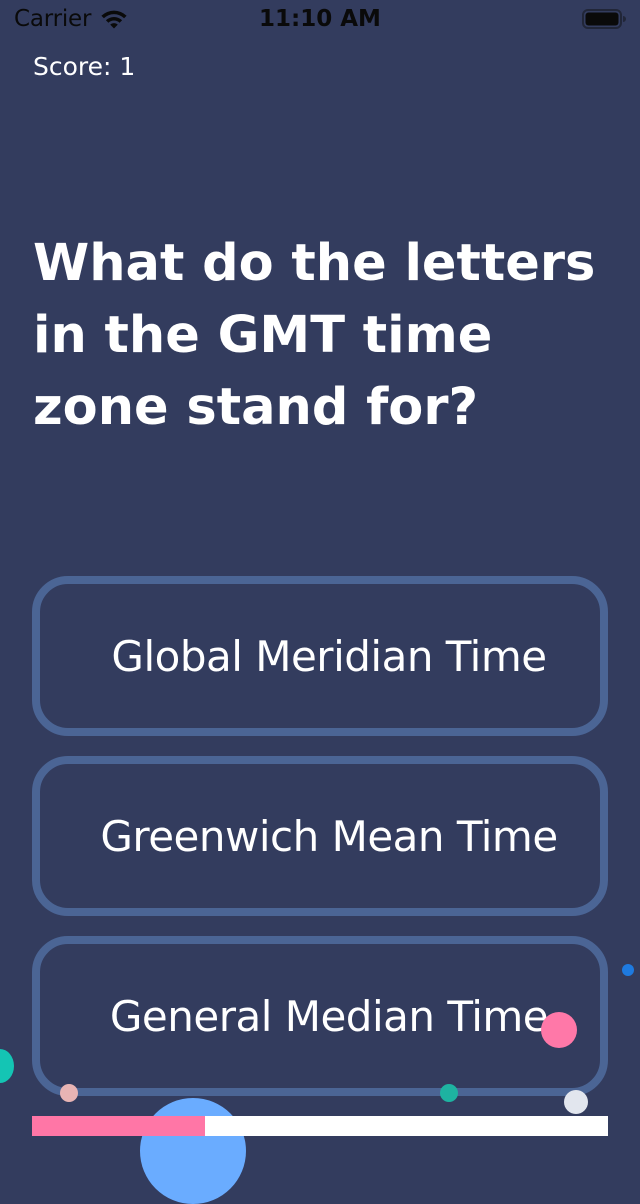 This screenshot has width=640, height=1204. I want to click on answer-label-2: Greenwich Mean Time, so click(329, 836).